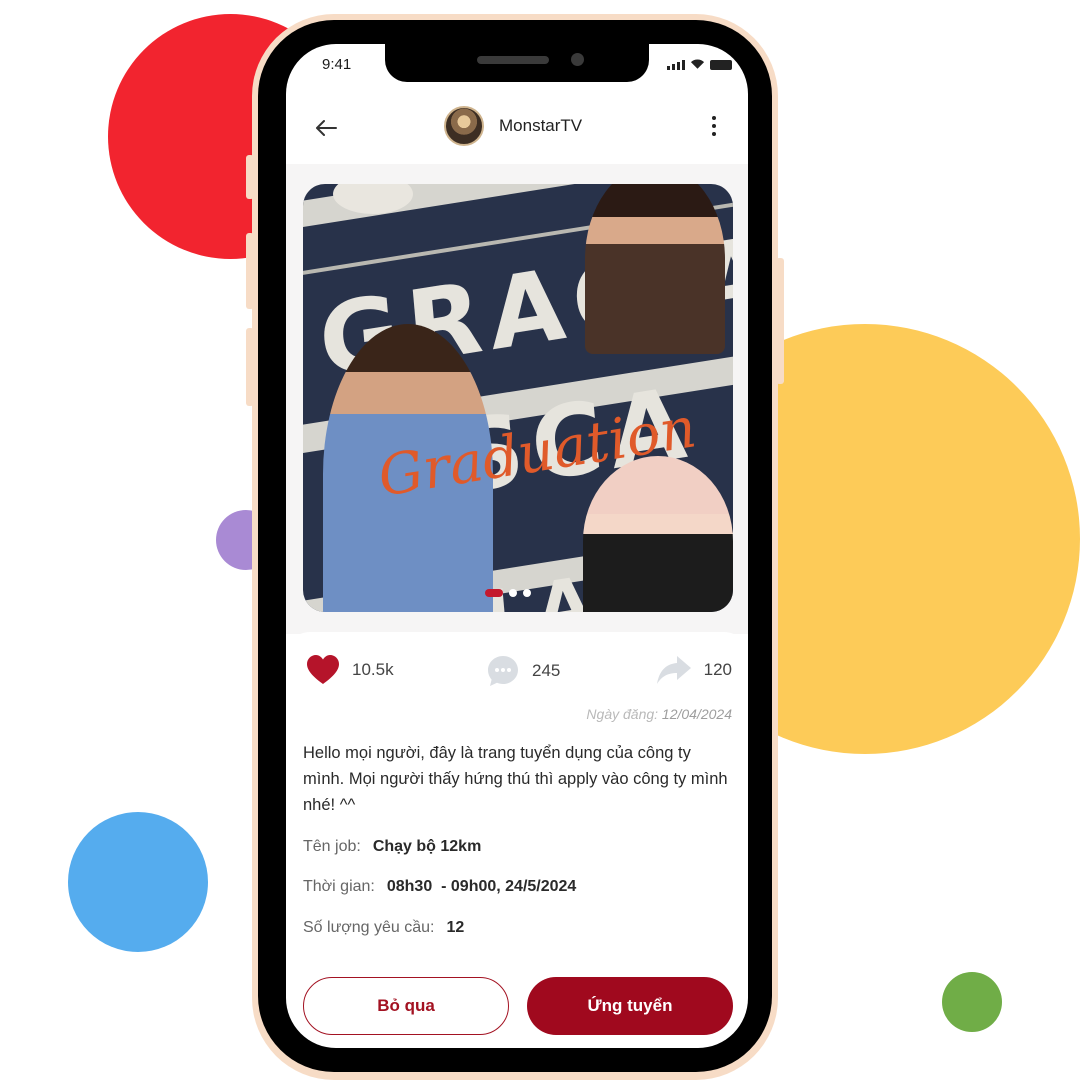 The height and width of the screenshot is (1080, 1080). I want to click on profile-header: MonstarTV, so click(513, 126).